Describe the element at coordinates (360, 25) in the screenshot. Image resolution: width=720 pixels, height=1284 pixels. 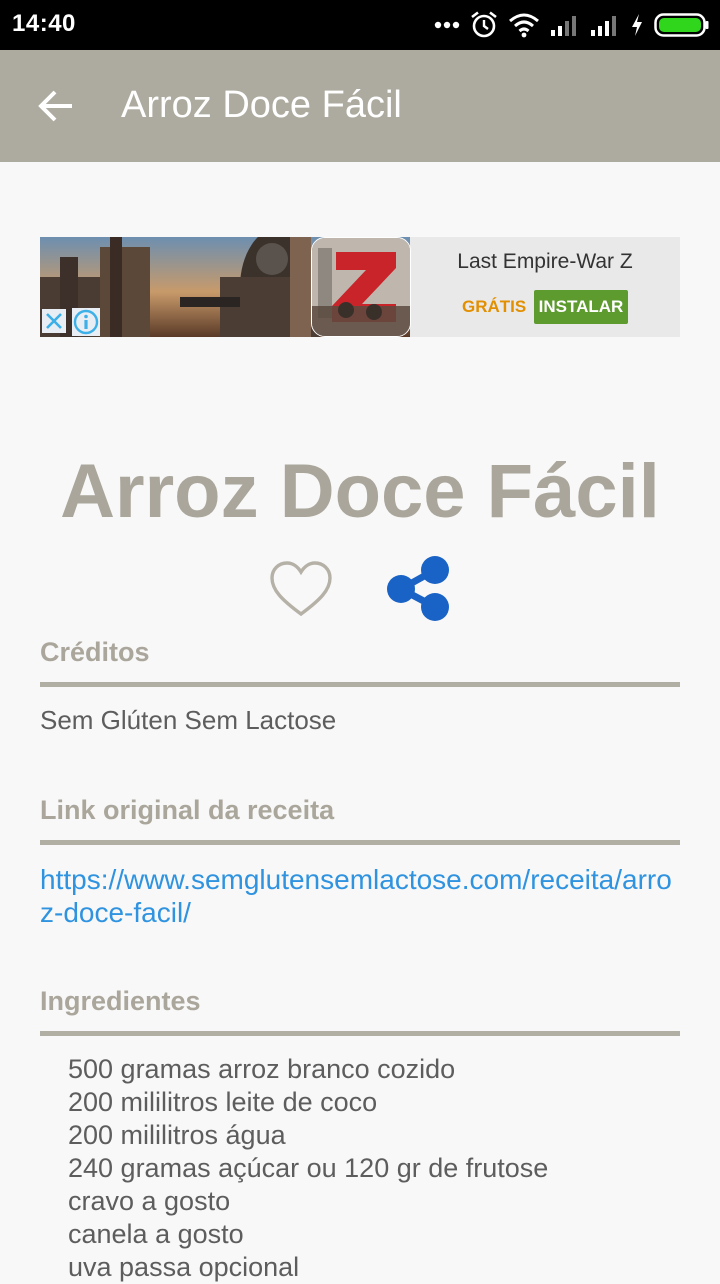
I see `status-bar: 14:40` at that location.